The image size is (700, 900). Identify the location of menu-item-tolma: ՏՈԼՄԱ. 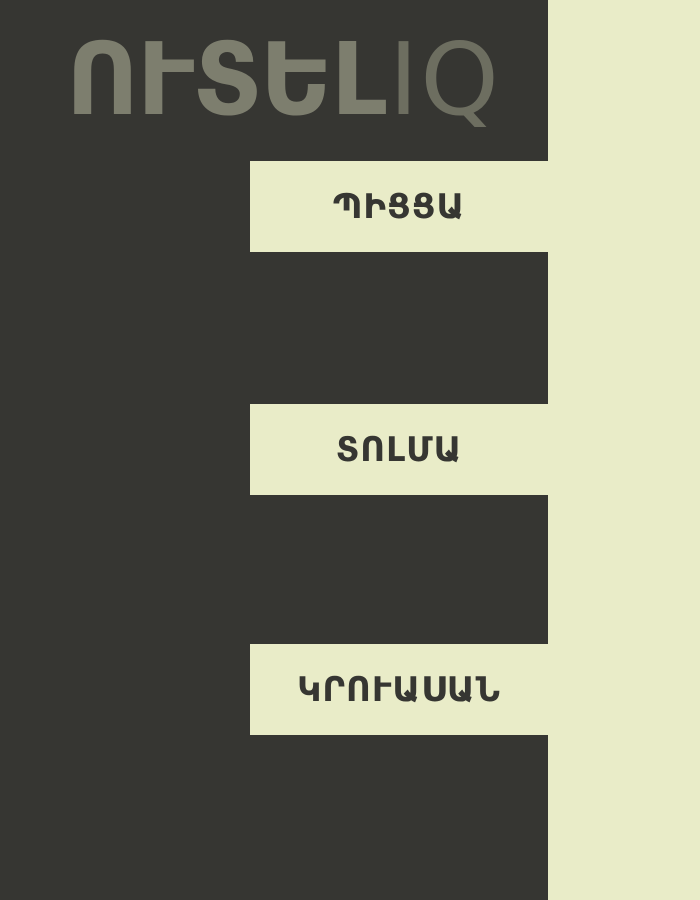
(399, 449).